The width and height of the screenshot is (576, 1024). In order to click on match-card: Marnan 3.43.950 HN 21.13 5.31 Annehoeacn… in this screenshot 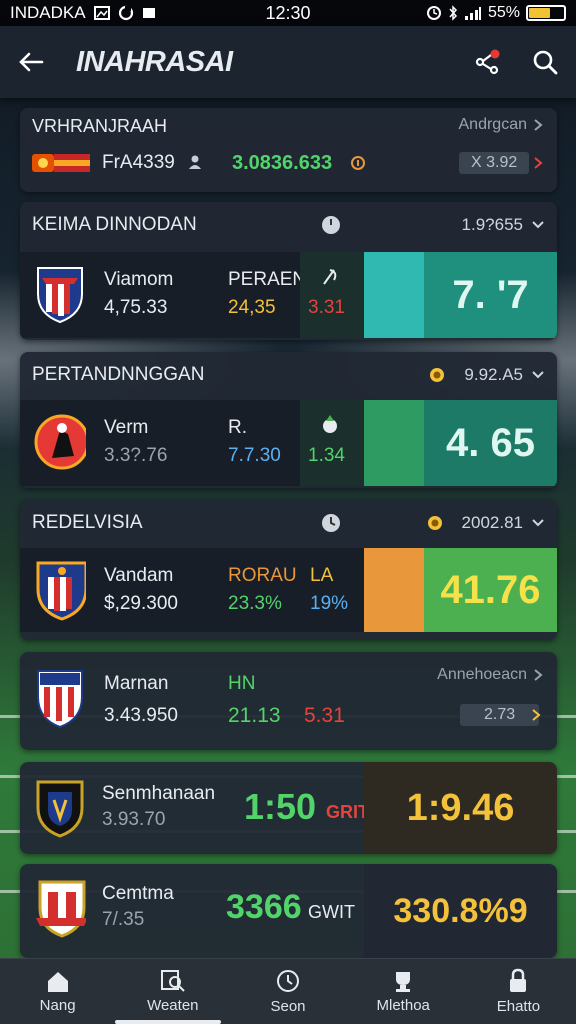, I will do `click(288, 701)`.